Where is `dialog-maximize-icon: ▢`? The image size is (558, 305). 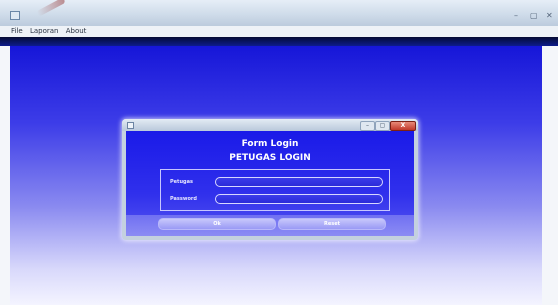
dialog-maximize-icon: ▢ is located at coordinates (382, 126).